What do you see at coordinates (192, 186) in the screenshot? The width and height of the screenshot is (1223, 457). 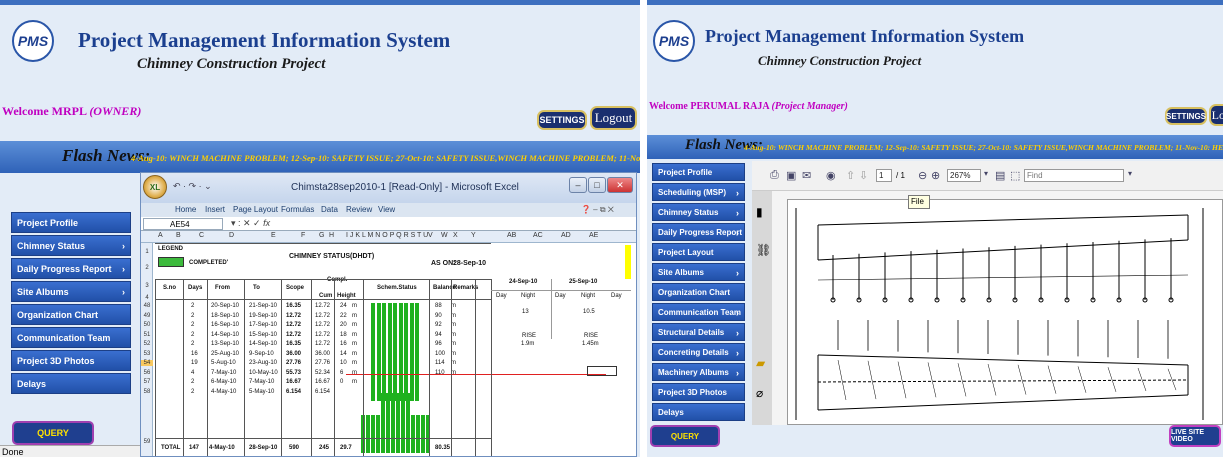 I see `quick-access-toolbar: ↶ · ↷ · ⌄` at bounding box center [192, 186].